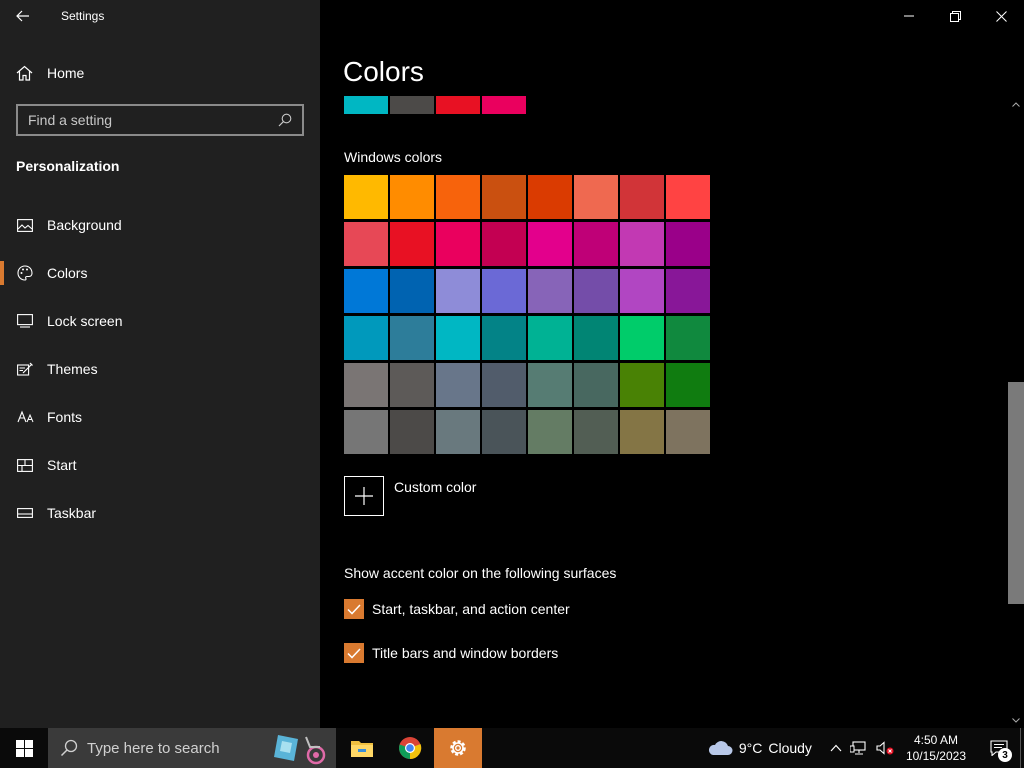  Describe the element at coordinates (527, 314) in the screenshot. I see `windows-colors-grid` at that location.